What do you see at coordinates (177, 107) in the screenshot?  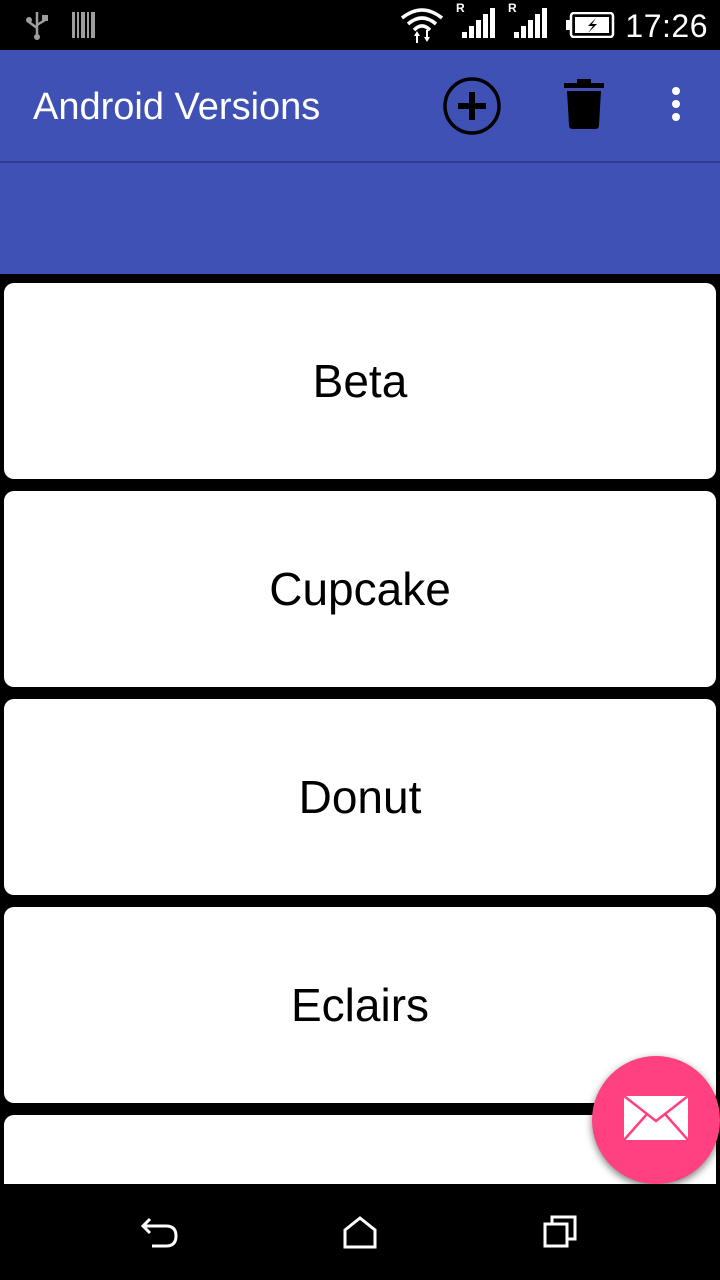 I see `app-title: Android Versions` at bounding box center [177, 107].